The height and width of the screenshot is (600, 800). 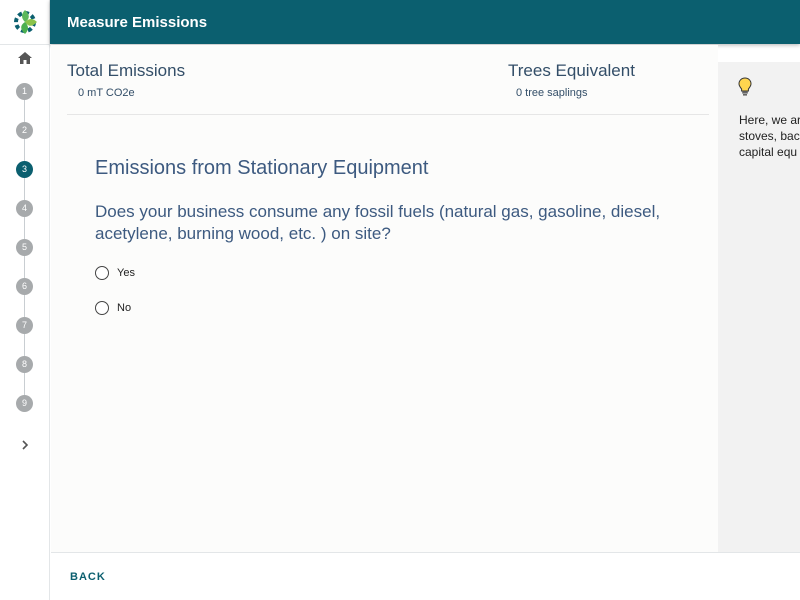 I want to click on radio-no, so click(x=102, y=308).